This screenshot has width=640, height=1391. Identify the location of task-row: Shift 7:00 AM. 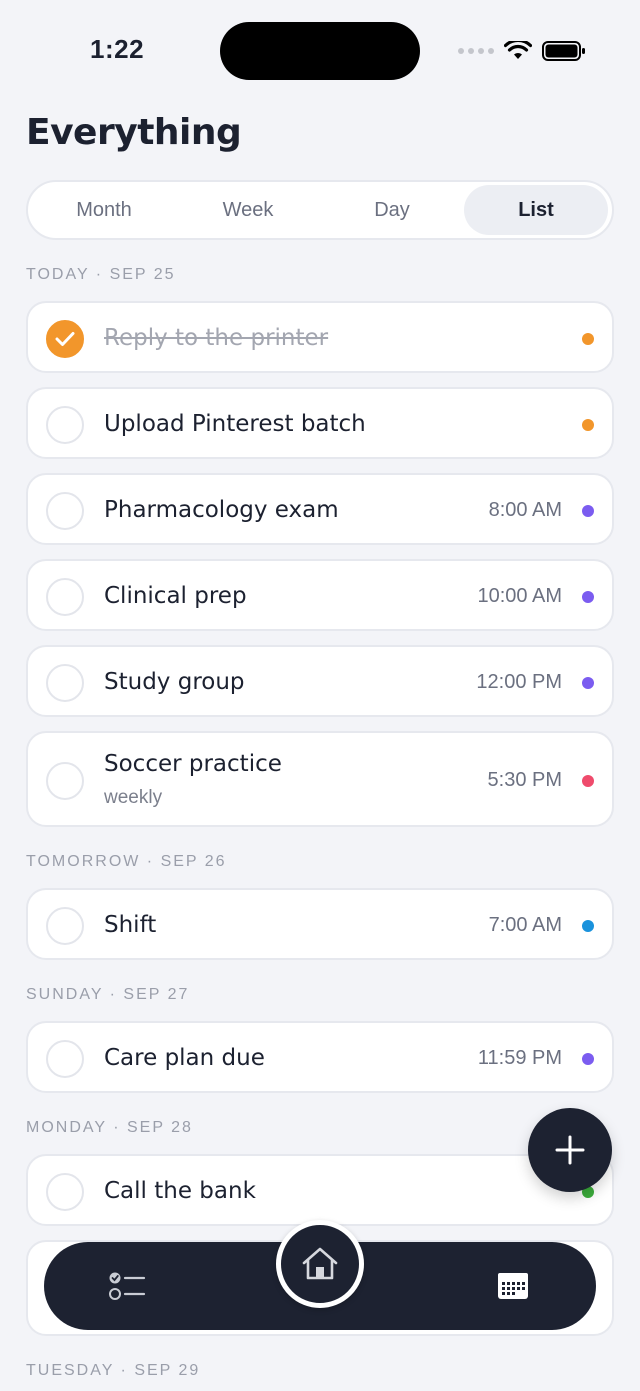
(320, 924).